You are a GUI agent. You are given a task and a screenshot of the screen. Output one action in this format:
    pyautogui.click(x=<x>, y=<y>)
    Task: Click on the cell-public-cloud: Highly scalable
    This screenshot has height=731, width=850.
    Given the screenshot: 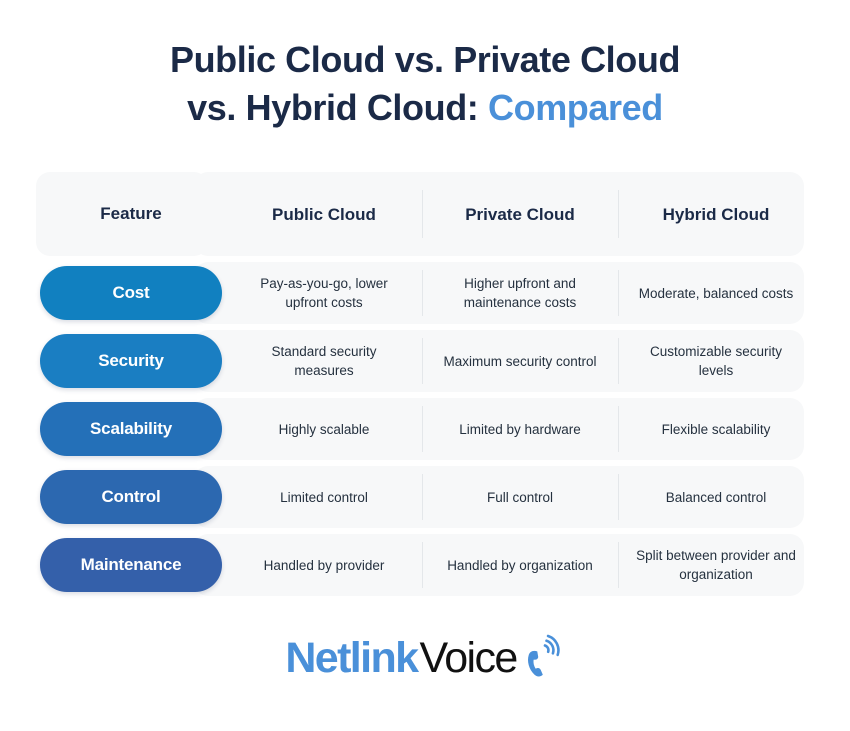 What is the action you would take?
    pyautogui.click(x=324, y=429)
    